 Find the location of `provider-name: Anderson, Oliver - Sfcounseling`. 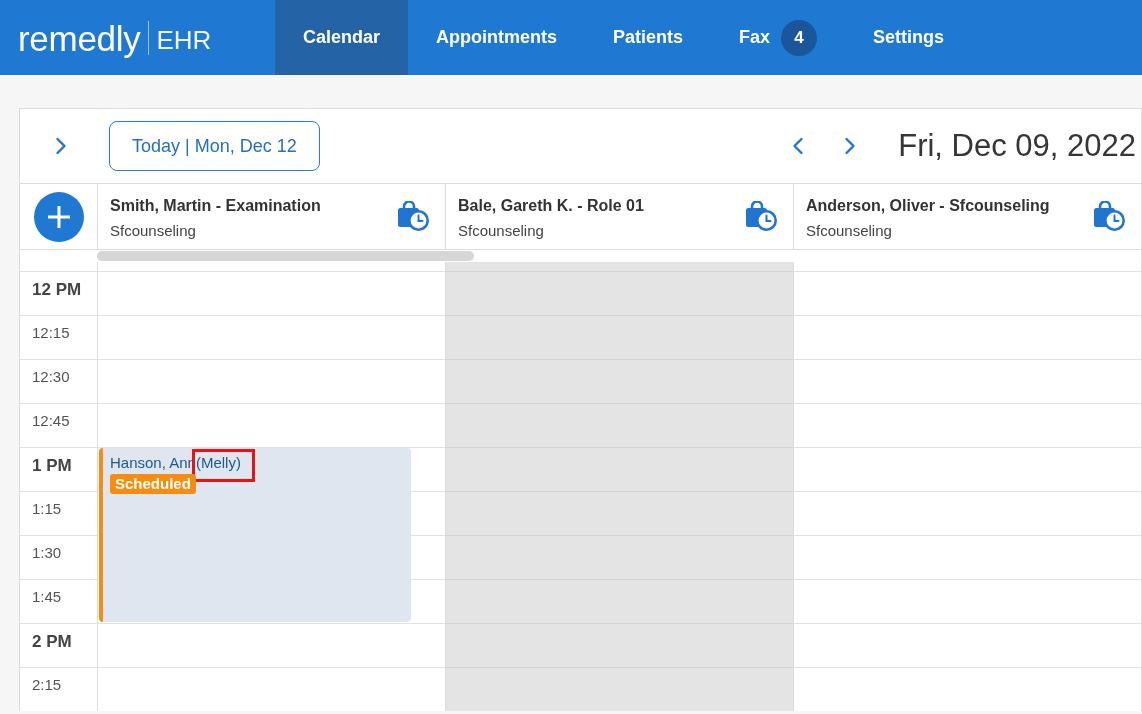

provider-name: Anderson, Oliver - Sfcounseling is located at coordinates (928, 206).